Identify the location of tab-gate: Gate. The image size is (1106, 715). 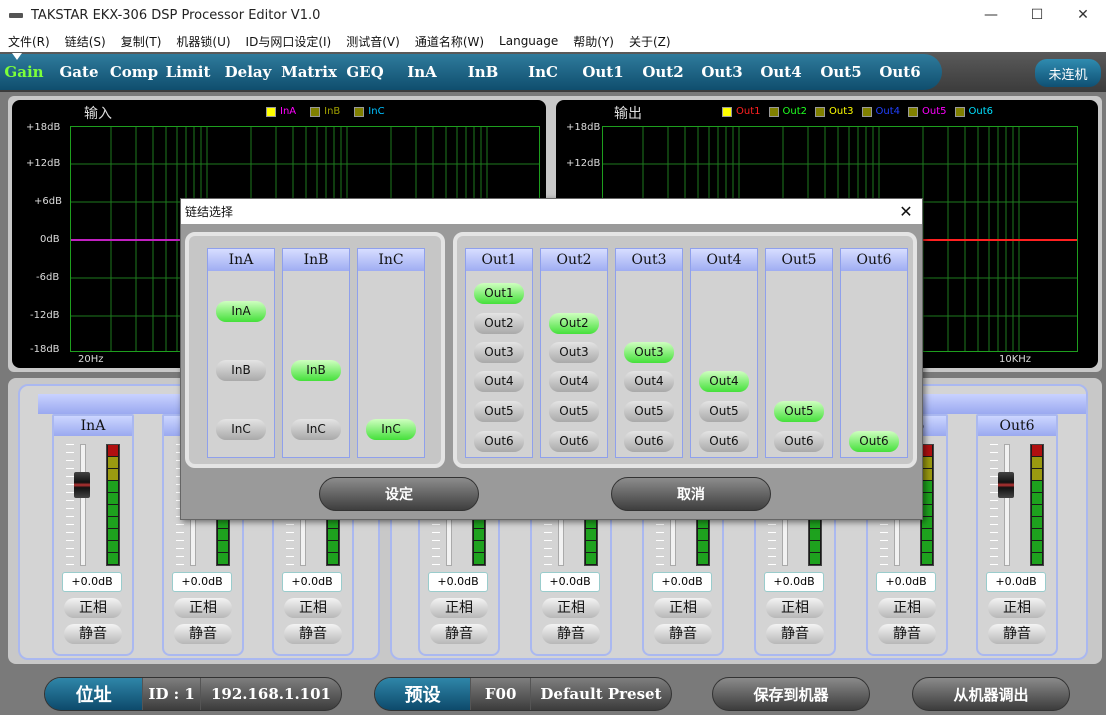
(79, 72).